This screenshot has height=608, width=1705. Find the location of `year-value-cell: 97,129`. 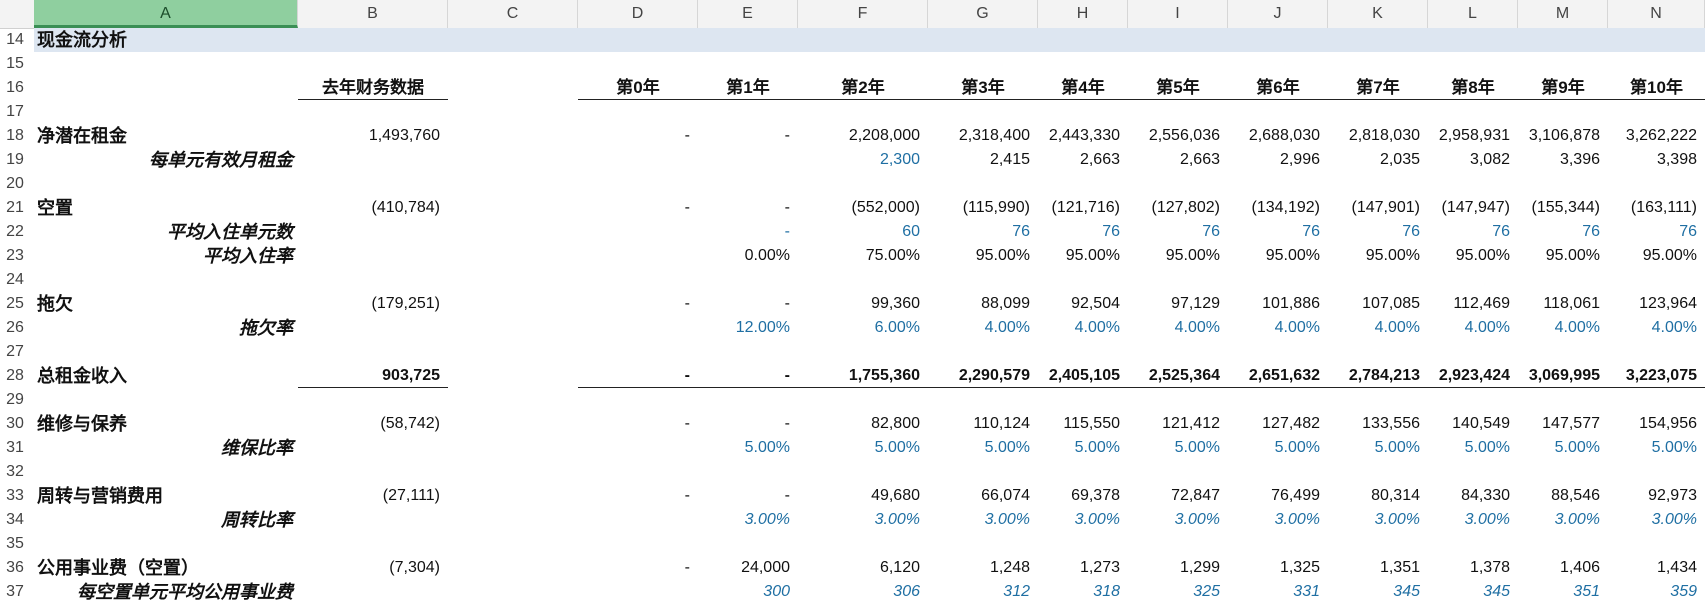

year-value-cell: 97,129 is located at coordinates (1174, 304).